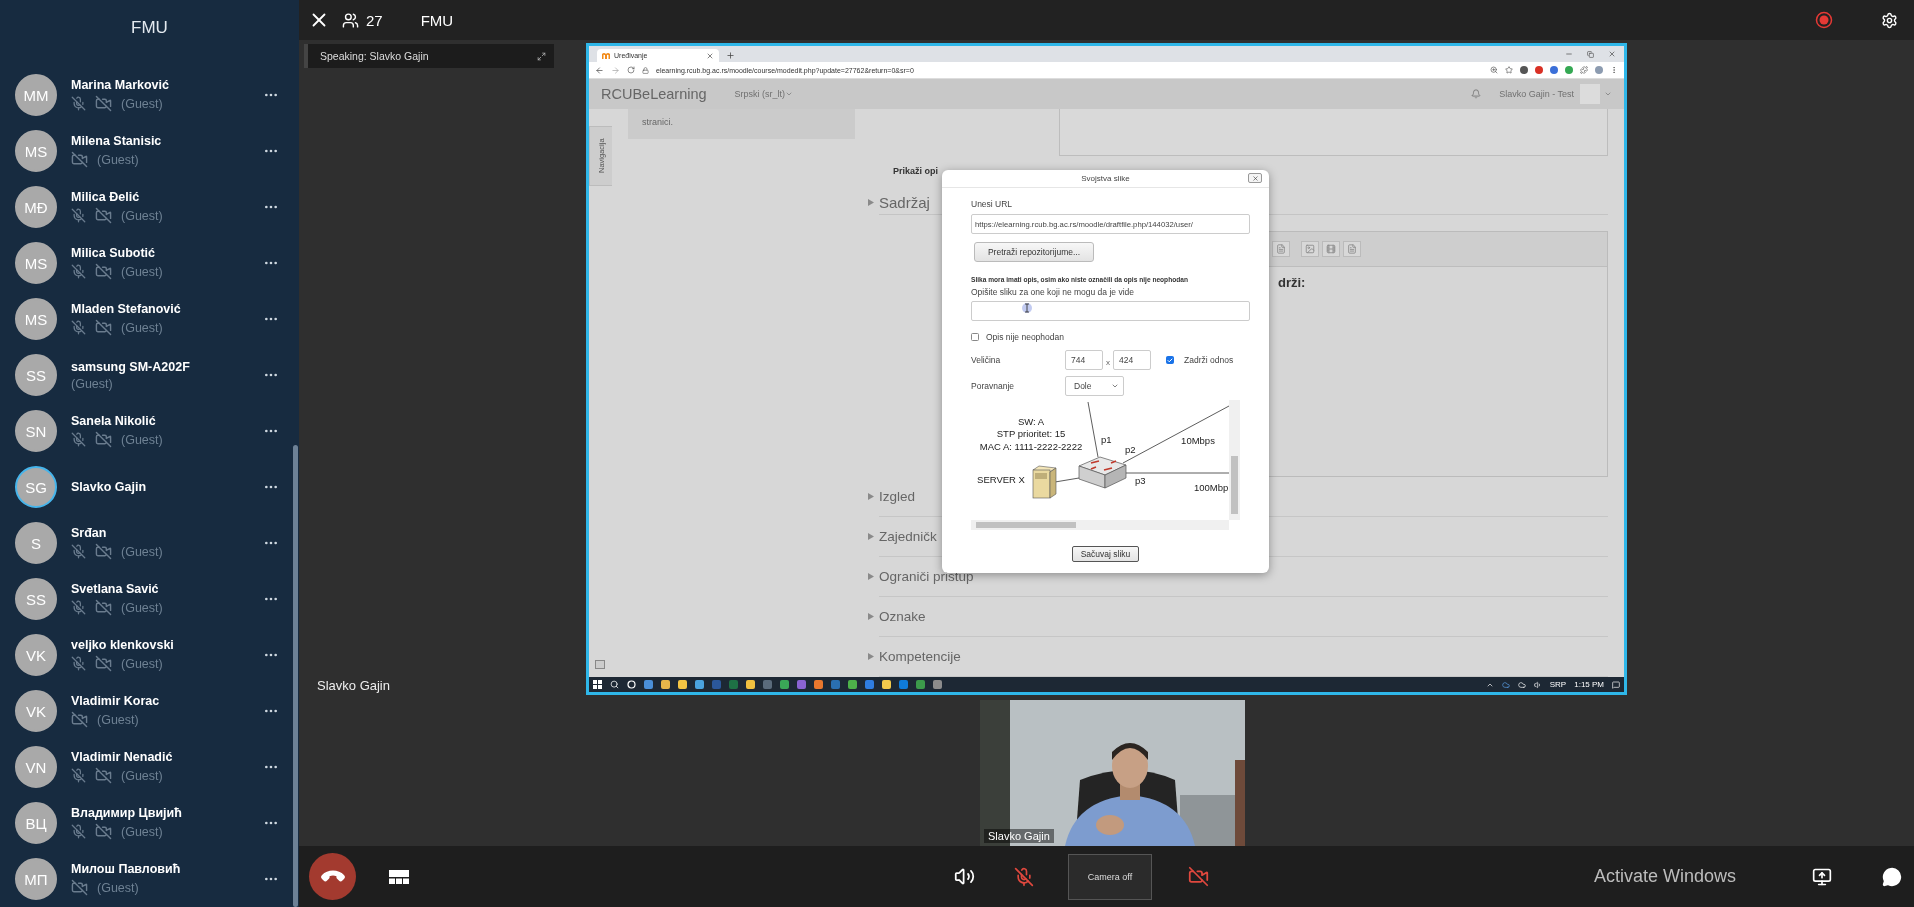  What do you see at coordinates (1198, 876) in the screenshot?
I see `camera-off-icon` at bounding box center [1198, 876].